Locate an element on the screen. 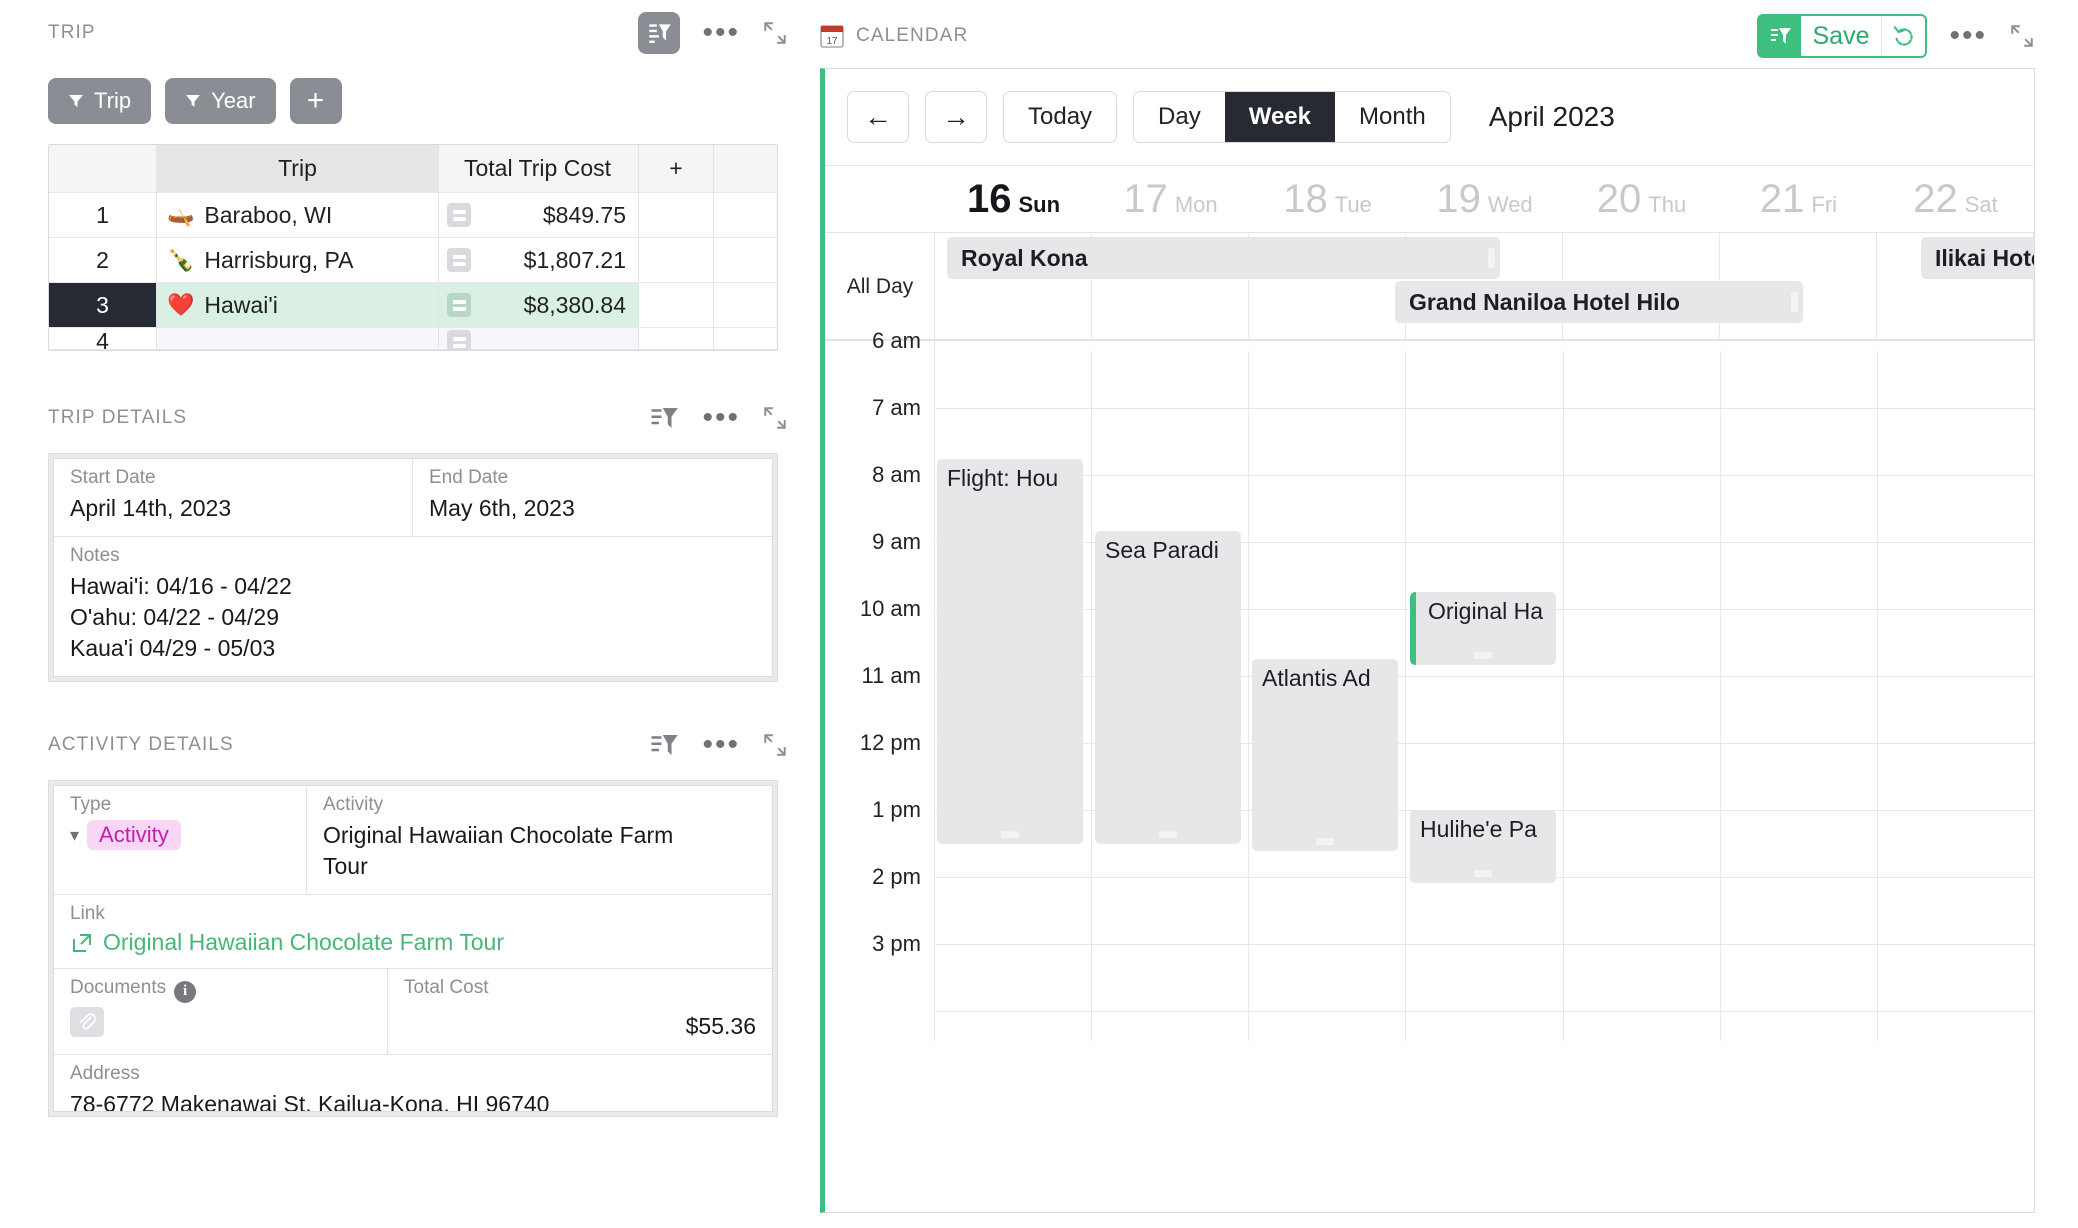 The width and height of the screenshot is (2078, 1228). chevron-down-icon: ▾ is located at coordinates (74, 835).